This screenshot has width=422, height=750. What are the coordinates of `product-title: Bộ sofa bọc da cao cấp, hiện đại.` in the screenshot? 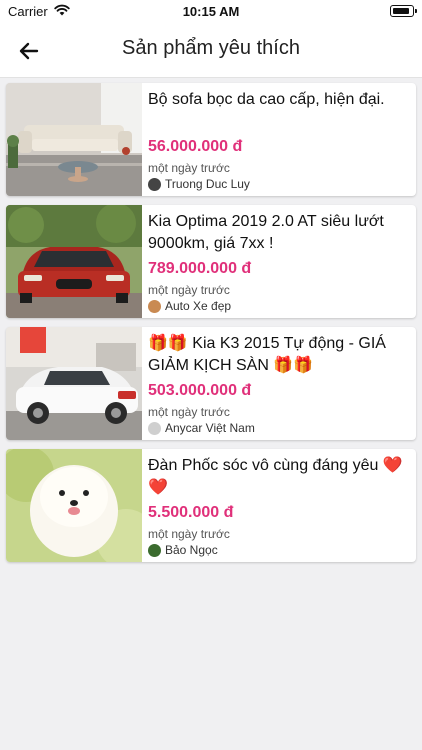 It's located at (266, 99).